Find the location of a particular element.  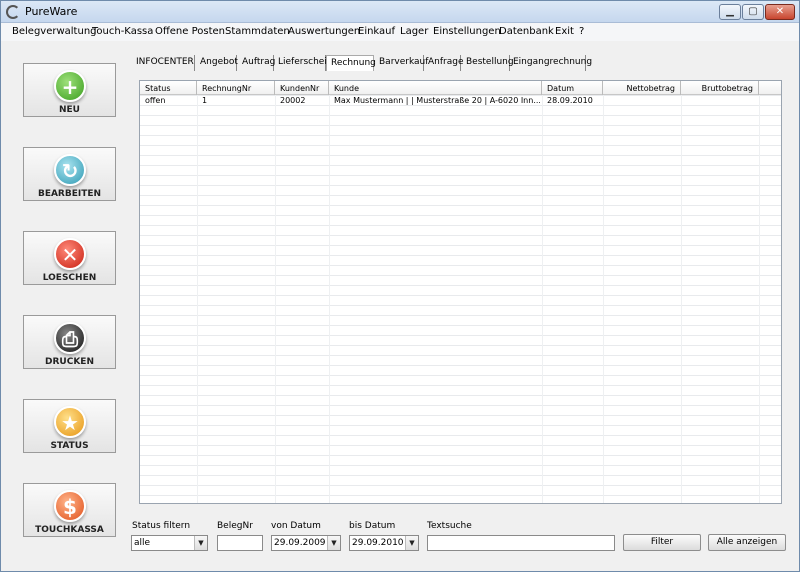

column-header-datum: Datum is located at coordinates (572, 88).